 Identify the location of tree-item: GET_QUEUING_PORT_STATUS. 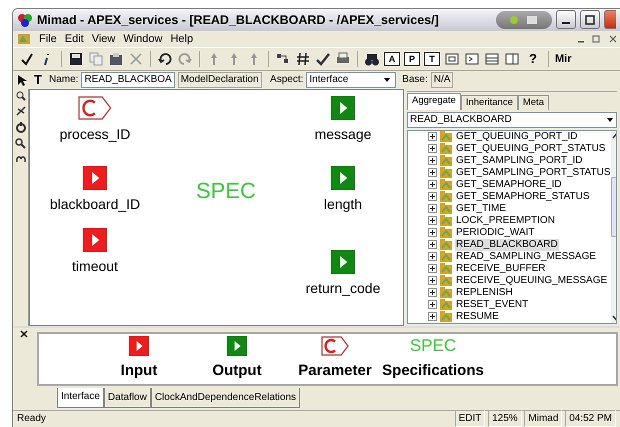
(530, 148).